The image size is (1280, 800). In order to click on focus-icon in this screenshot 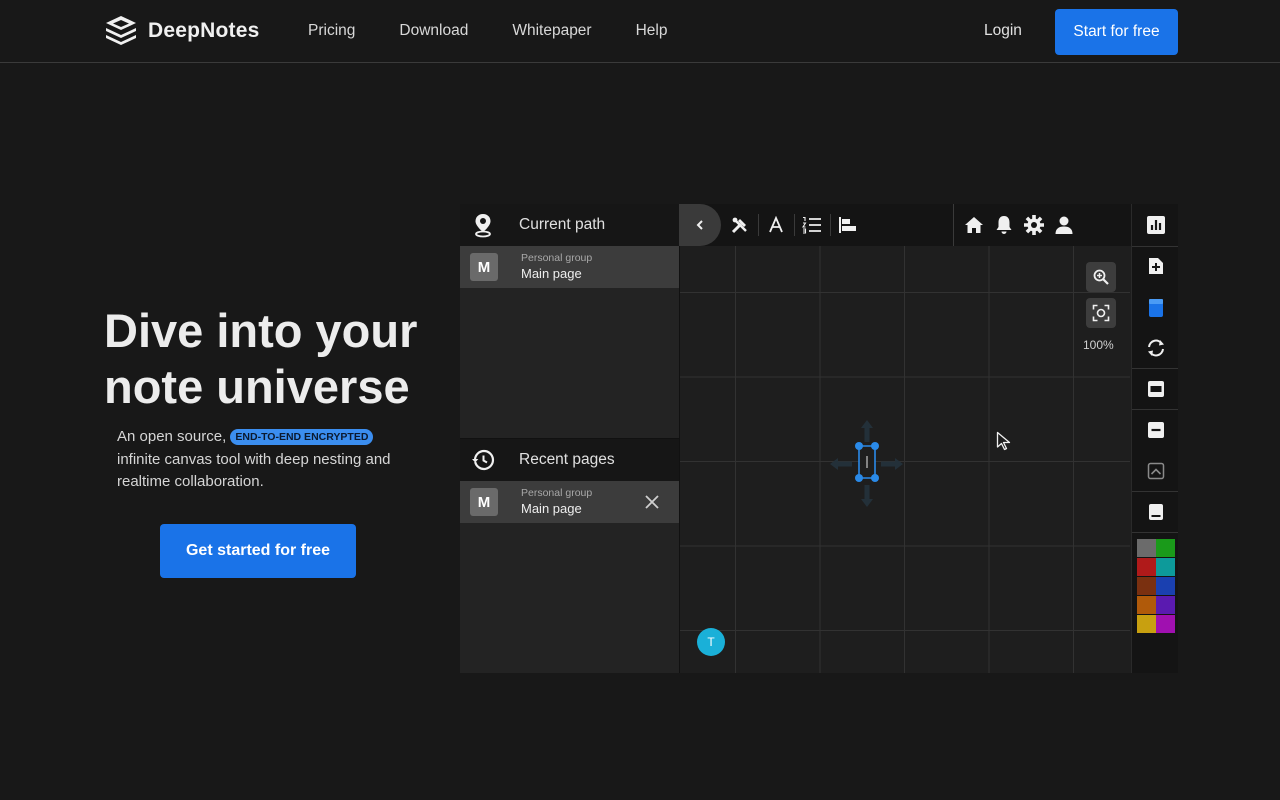, I will do `click(1101, 313)`.